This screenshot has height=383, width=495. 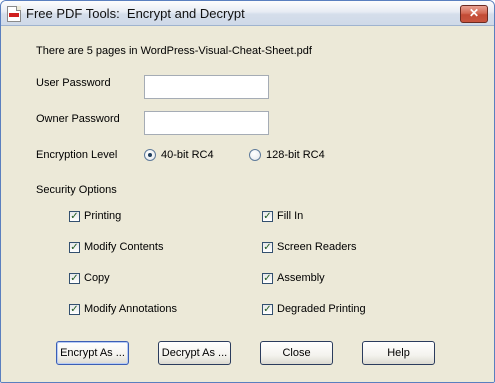 I want to click on user-password-input, so click(x=206, y=87).